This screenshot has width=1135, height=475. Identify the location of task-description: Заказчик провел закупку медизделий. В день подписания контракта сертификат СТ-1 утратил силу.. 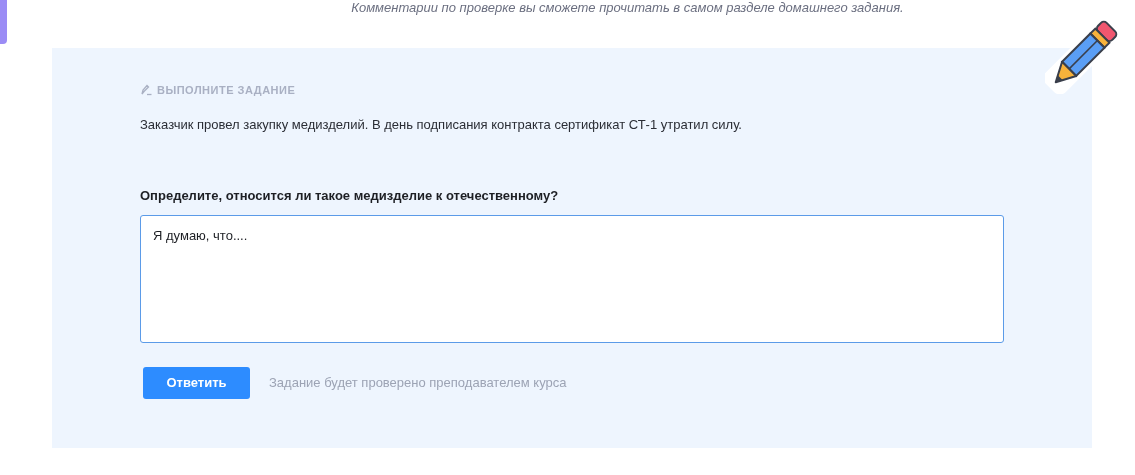
(441, 125).